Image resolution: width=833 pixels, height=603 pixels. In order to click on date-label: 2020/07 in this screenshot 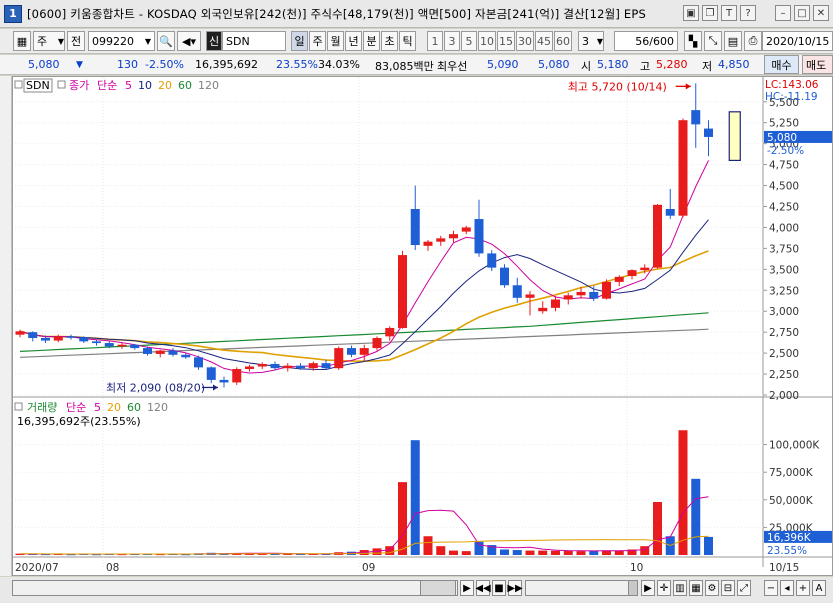, I will do `click(37, 568)`.